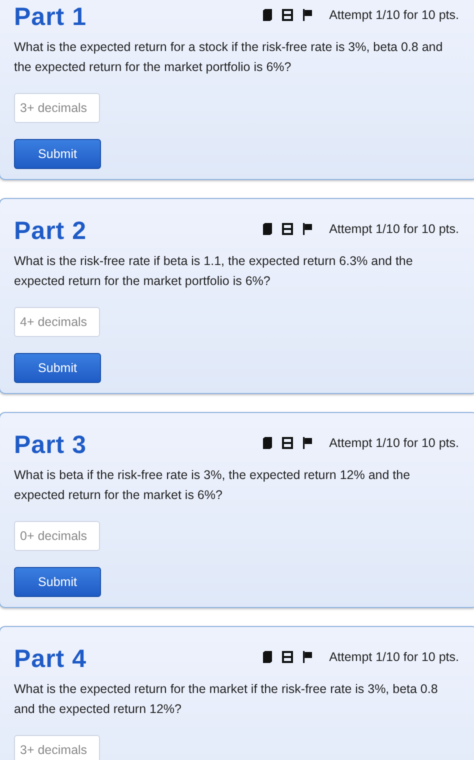 Image resolution: width=474 pixels, height=760 pixels. Describe the element at coordinates (214, 271) in the screenshot. I see `question-text: What is the risk-free rate if beta is 1.1, the expected return 6.3% and the expected return for the market portfolio is 6%?` at that location.